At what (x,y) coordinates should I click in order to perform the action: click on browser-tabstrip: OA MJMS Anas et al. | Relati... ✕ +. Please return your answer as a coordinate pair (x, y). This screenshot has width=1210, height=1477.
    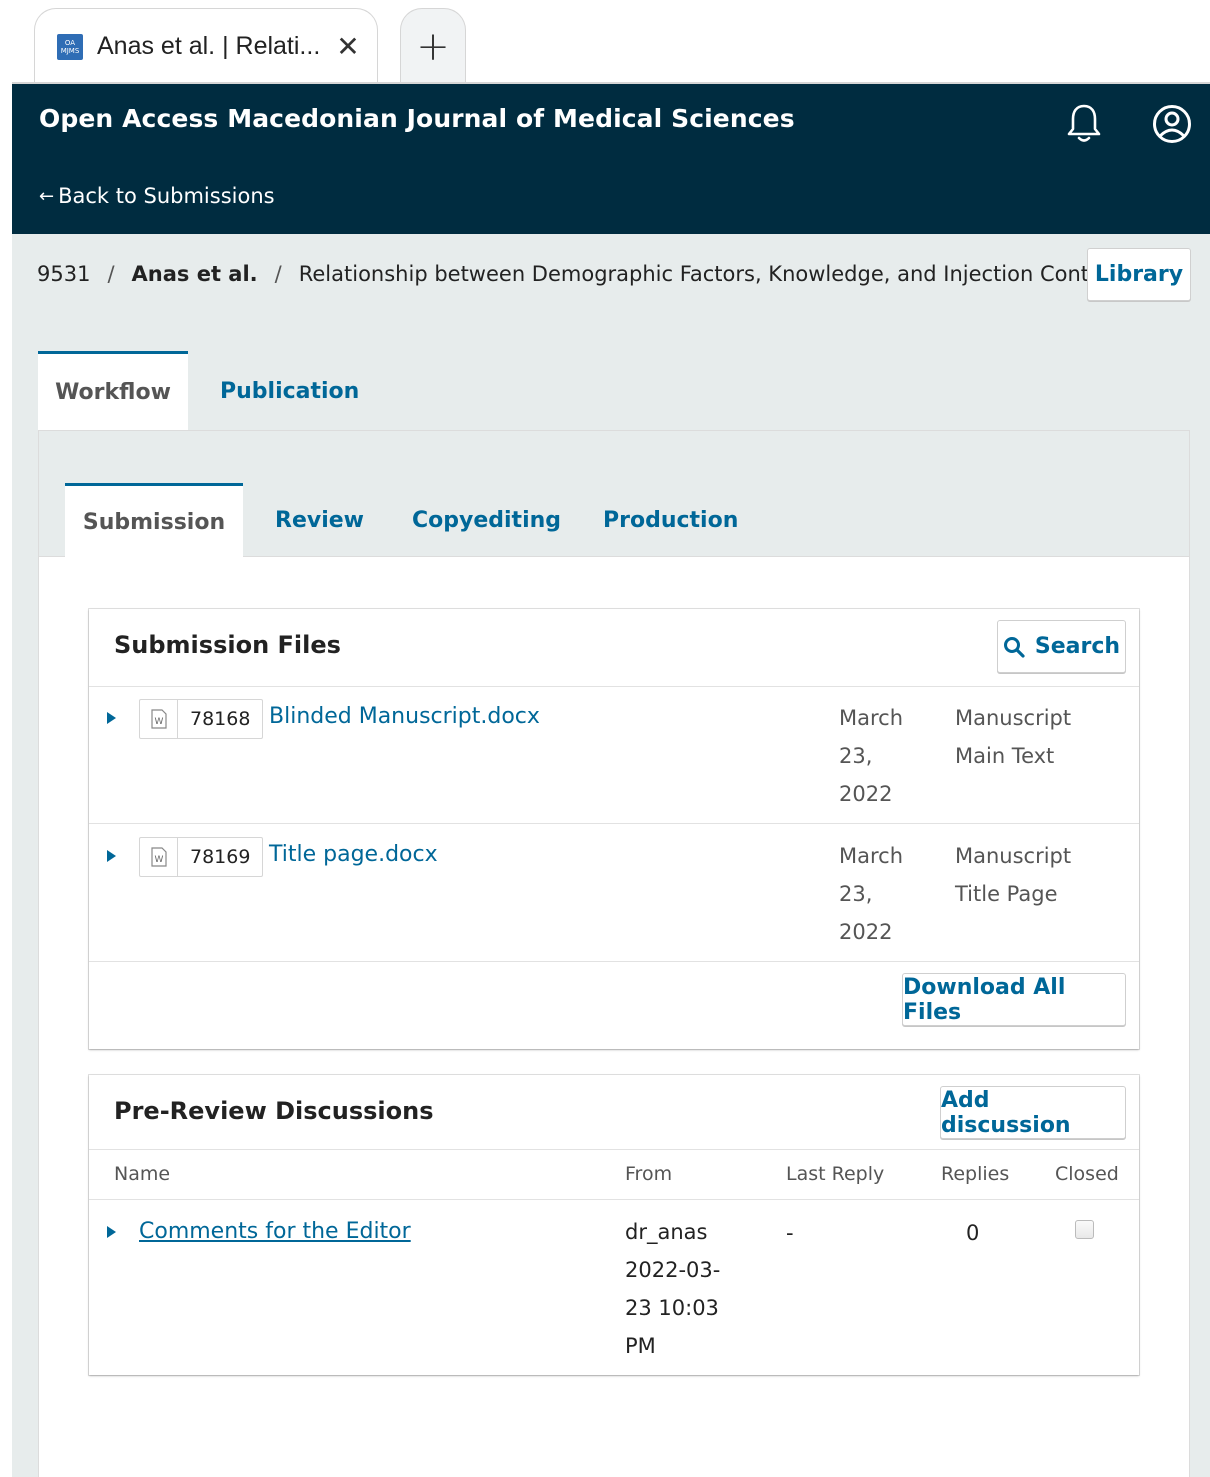
    Looking at the image, I should click on (605, 42).